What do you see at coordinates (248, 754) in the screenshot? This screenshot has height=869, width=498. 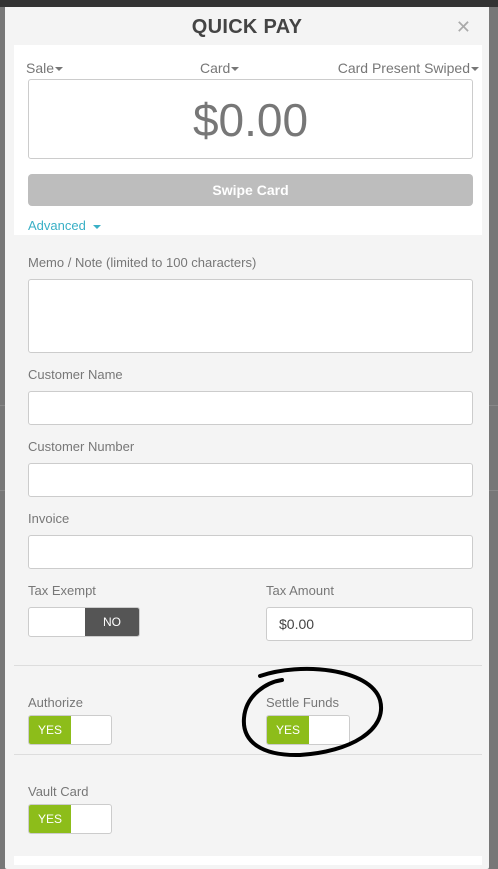 I see `section-divider` at bounding box center [248, 754].